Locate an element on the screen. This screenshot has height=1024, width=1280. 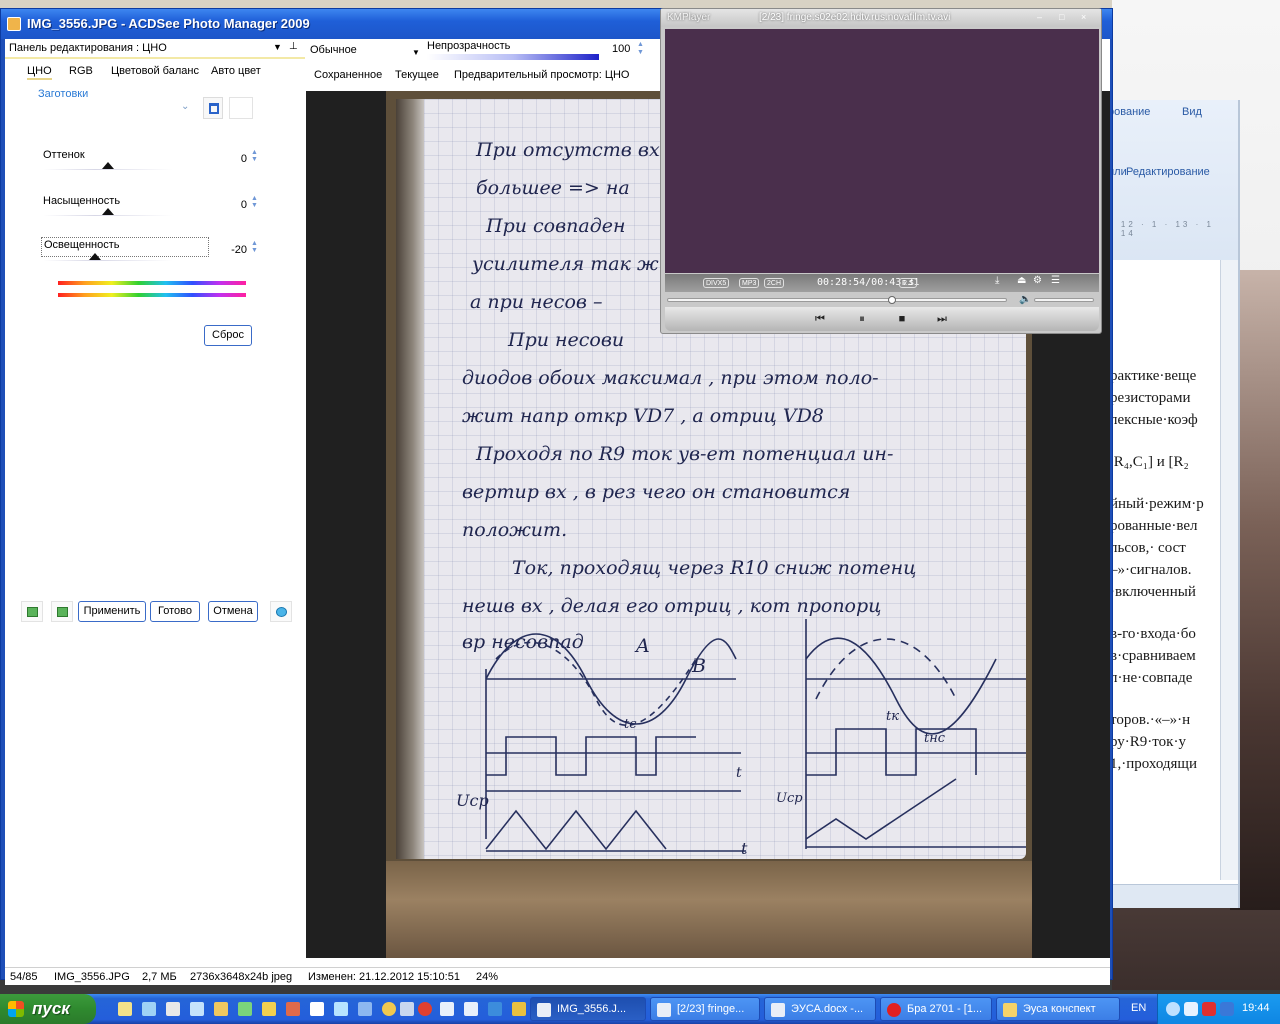
reset-button: Сброс is located at coordinates (228, 335).